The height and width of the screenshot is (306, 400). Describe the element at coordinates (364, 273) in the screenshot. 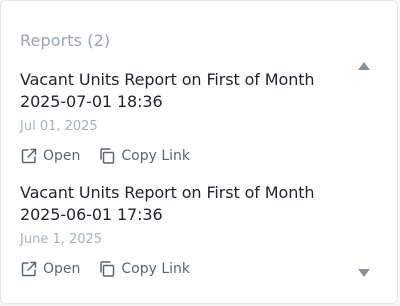

I see `triangle-down-icon` at that location.